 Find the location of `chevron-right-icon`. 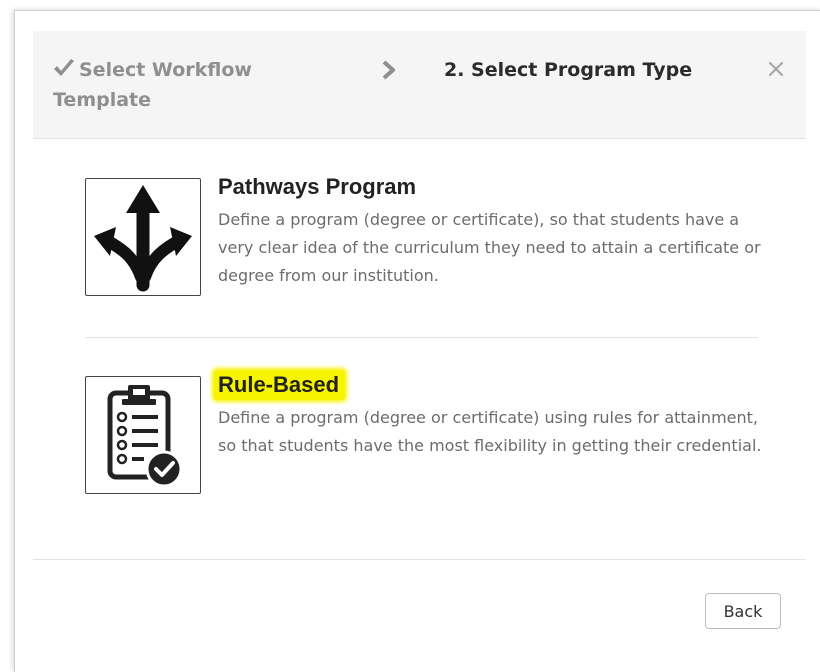

chevron-right-icon is located at coordinates (388, 70).